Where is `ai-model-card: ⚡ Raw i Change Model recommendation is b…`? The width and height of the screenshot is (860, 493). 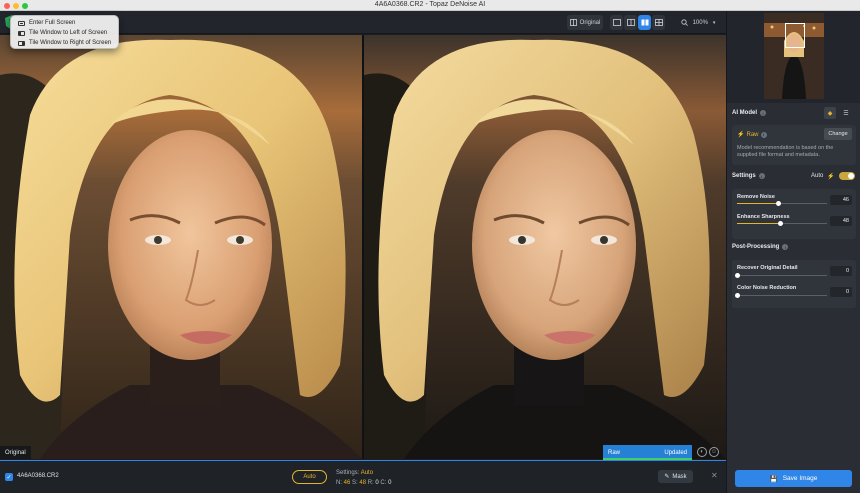 ai-model-card: ⚡ Raw i Change Model recommendation is b… is located at coordinates (794, 145).